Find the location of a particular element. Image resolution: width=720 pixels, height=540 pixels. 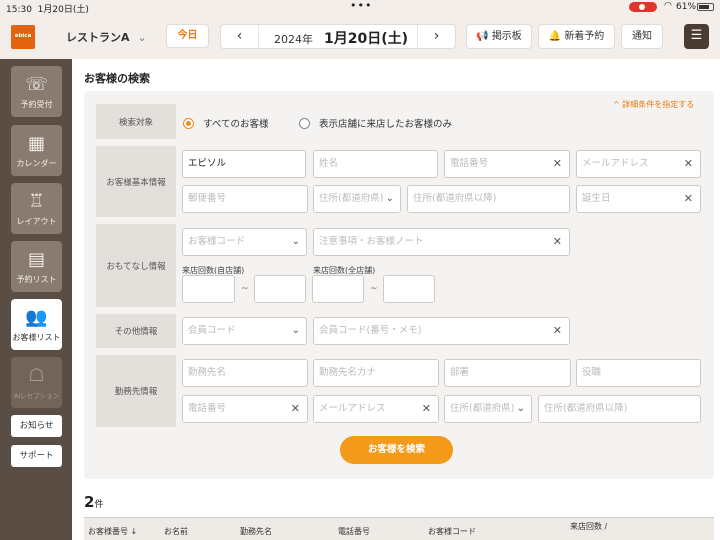

label-target: 検索対象 is located at coordinates (136, 121).